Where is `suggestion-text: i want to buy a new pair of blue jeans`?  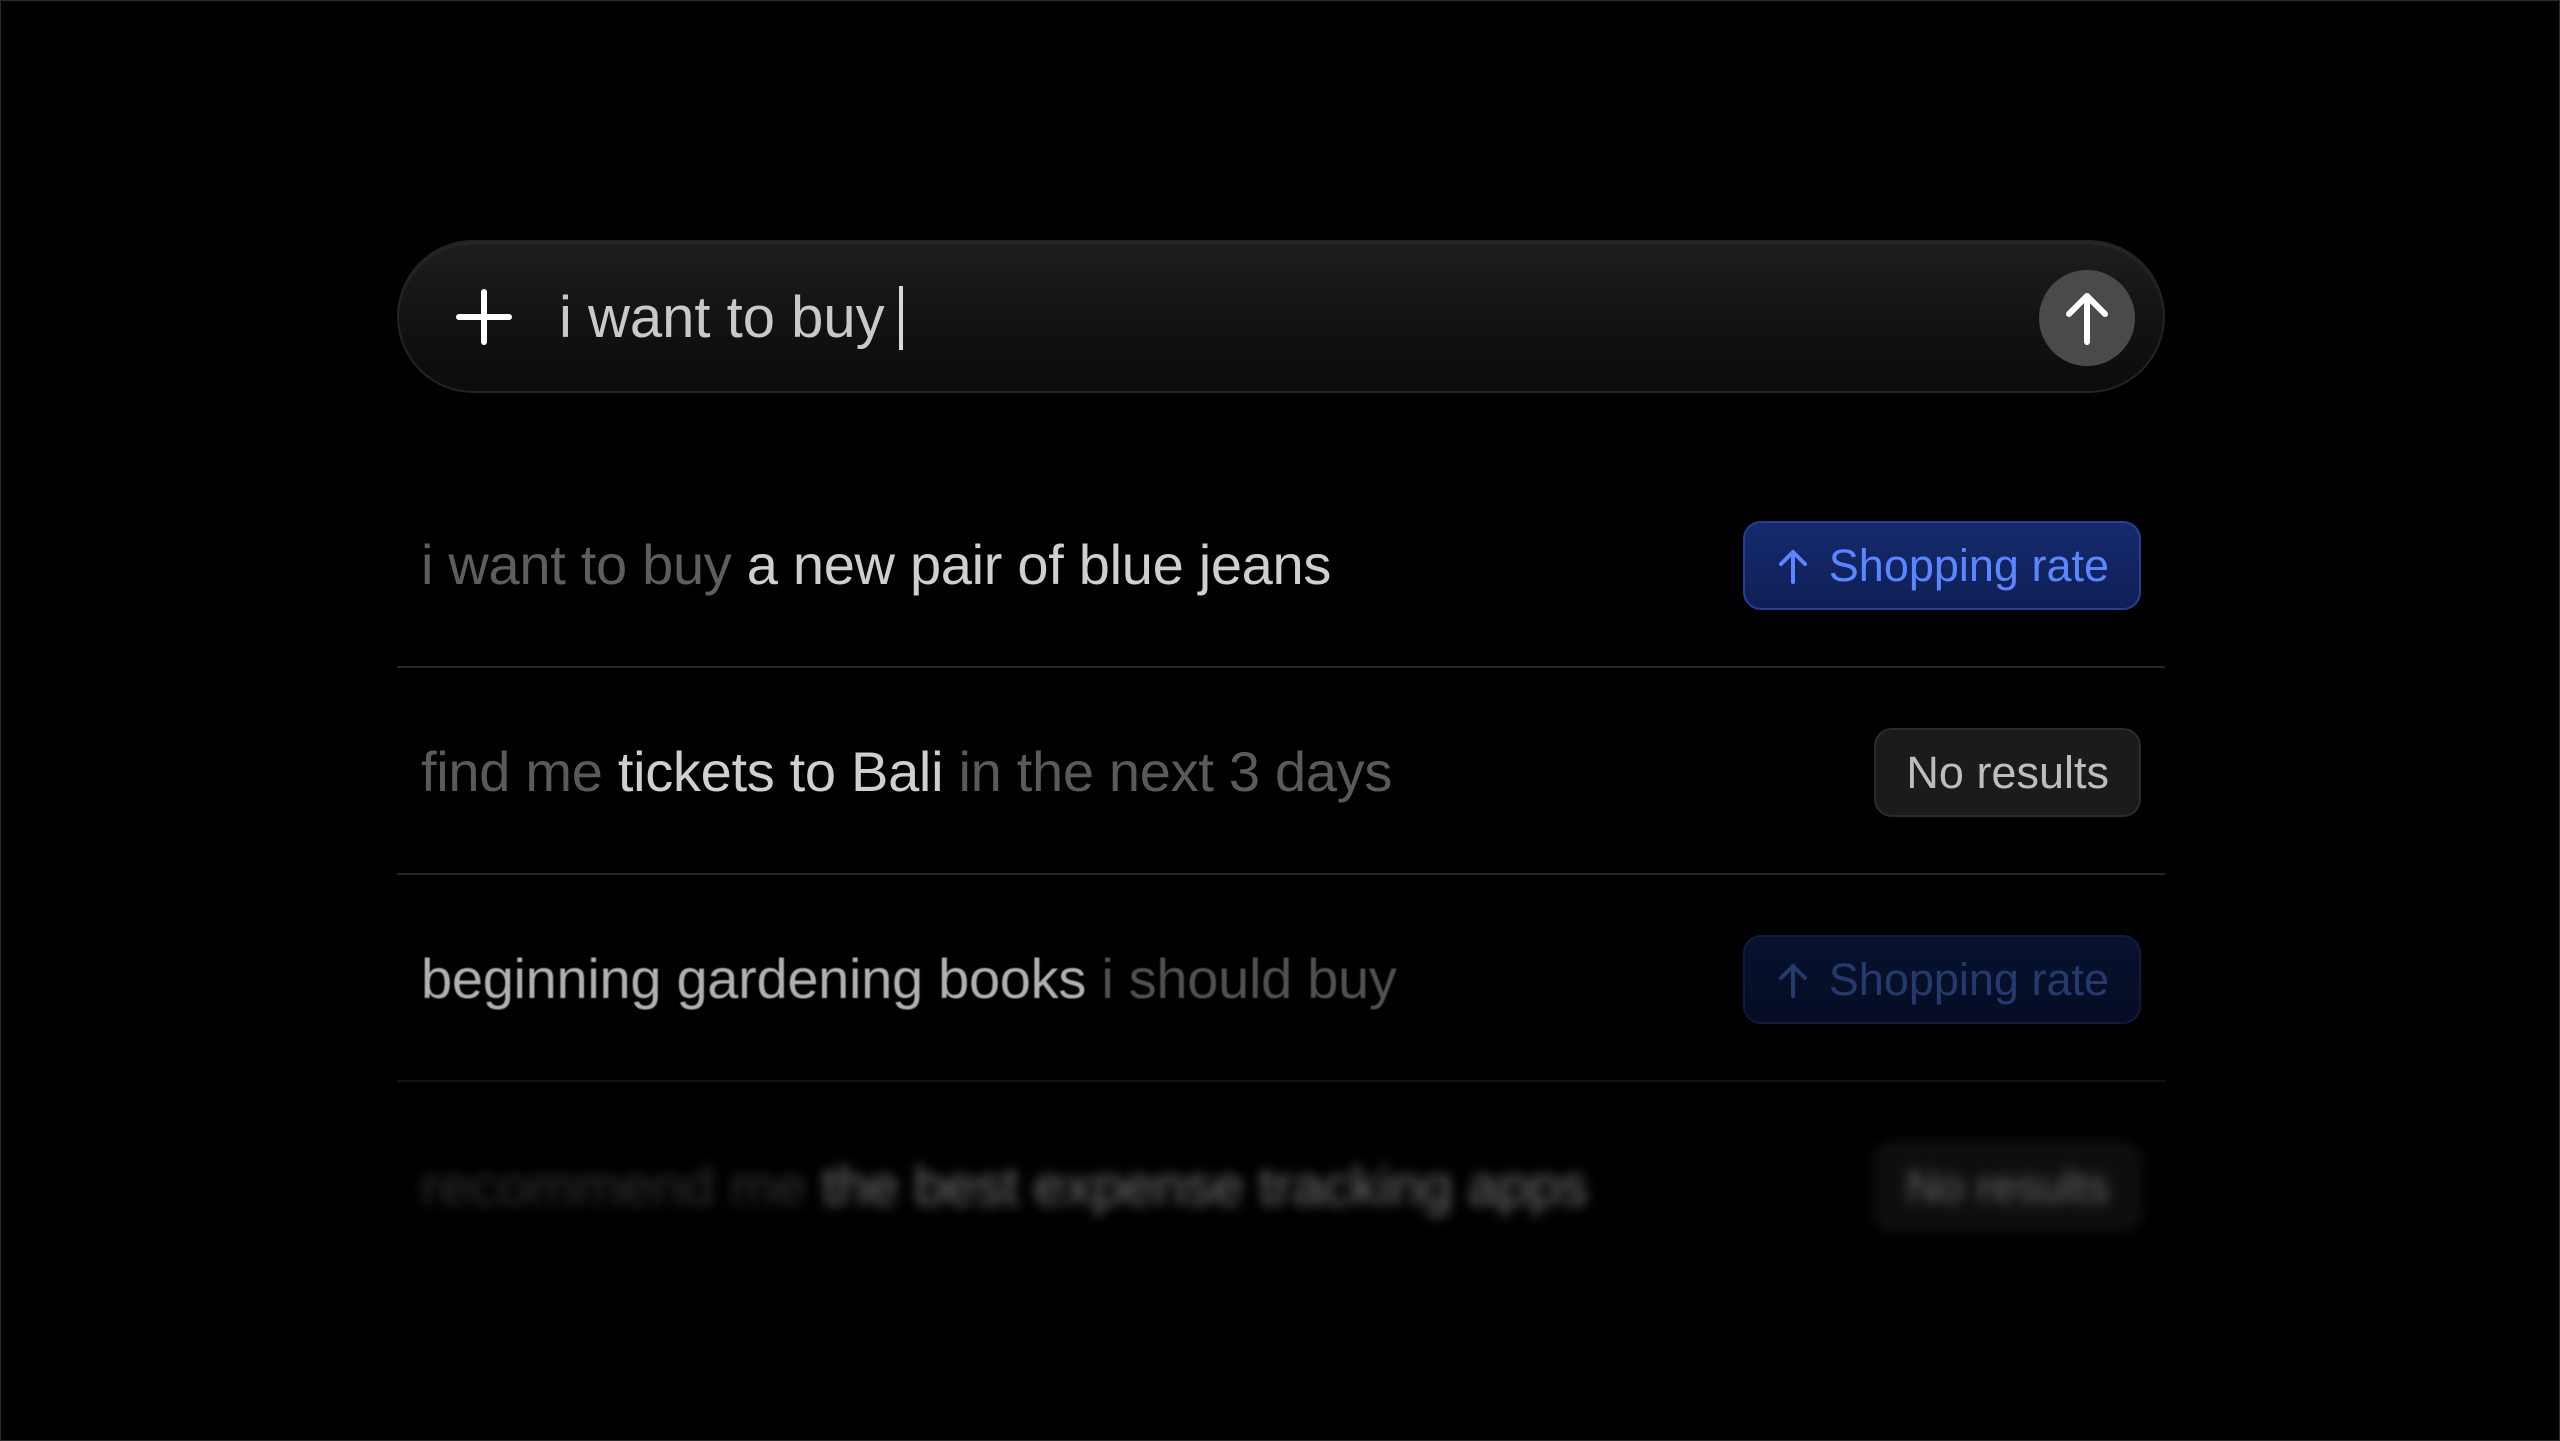 suggestion-text: i want to buy a new pair of blue jeans is located at coordinates (876, 564).